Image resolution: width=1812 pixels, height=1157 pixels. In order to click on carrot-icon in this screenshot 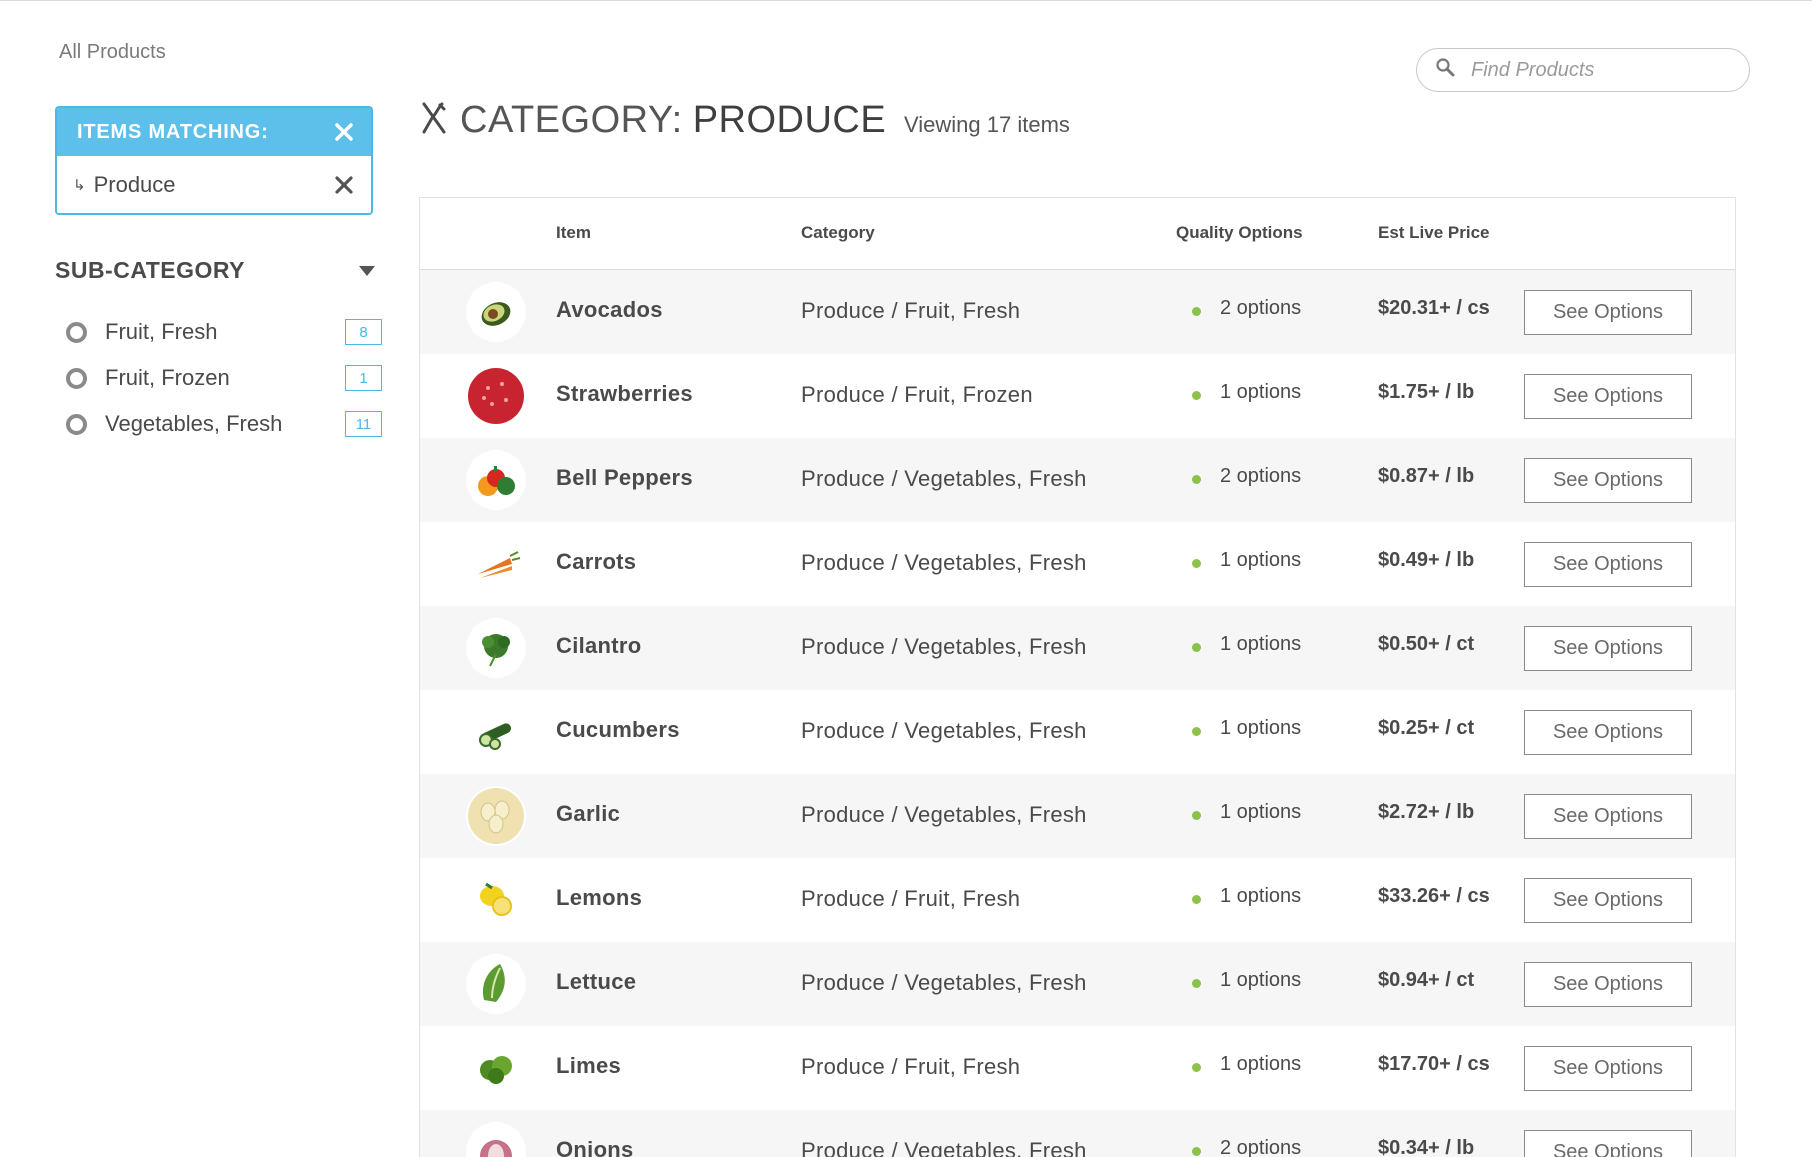, I will do `click(496, 564)`.